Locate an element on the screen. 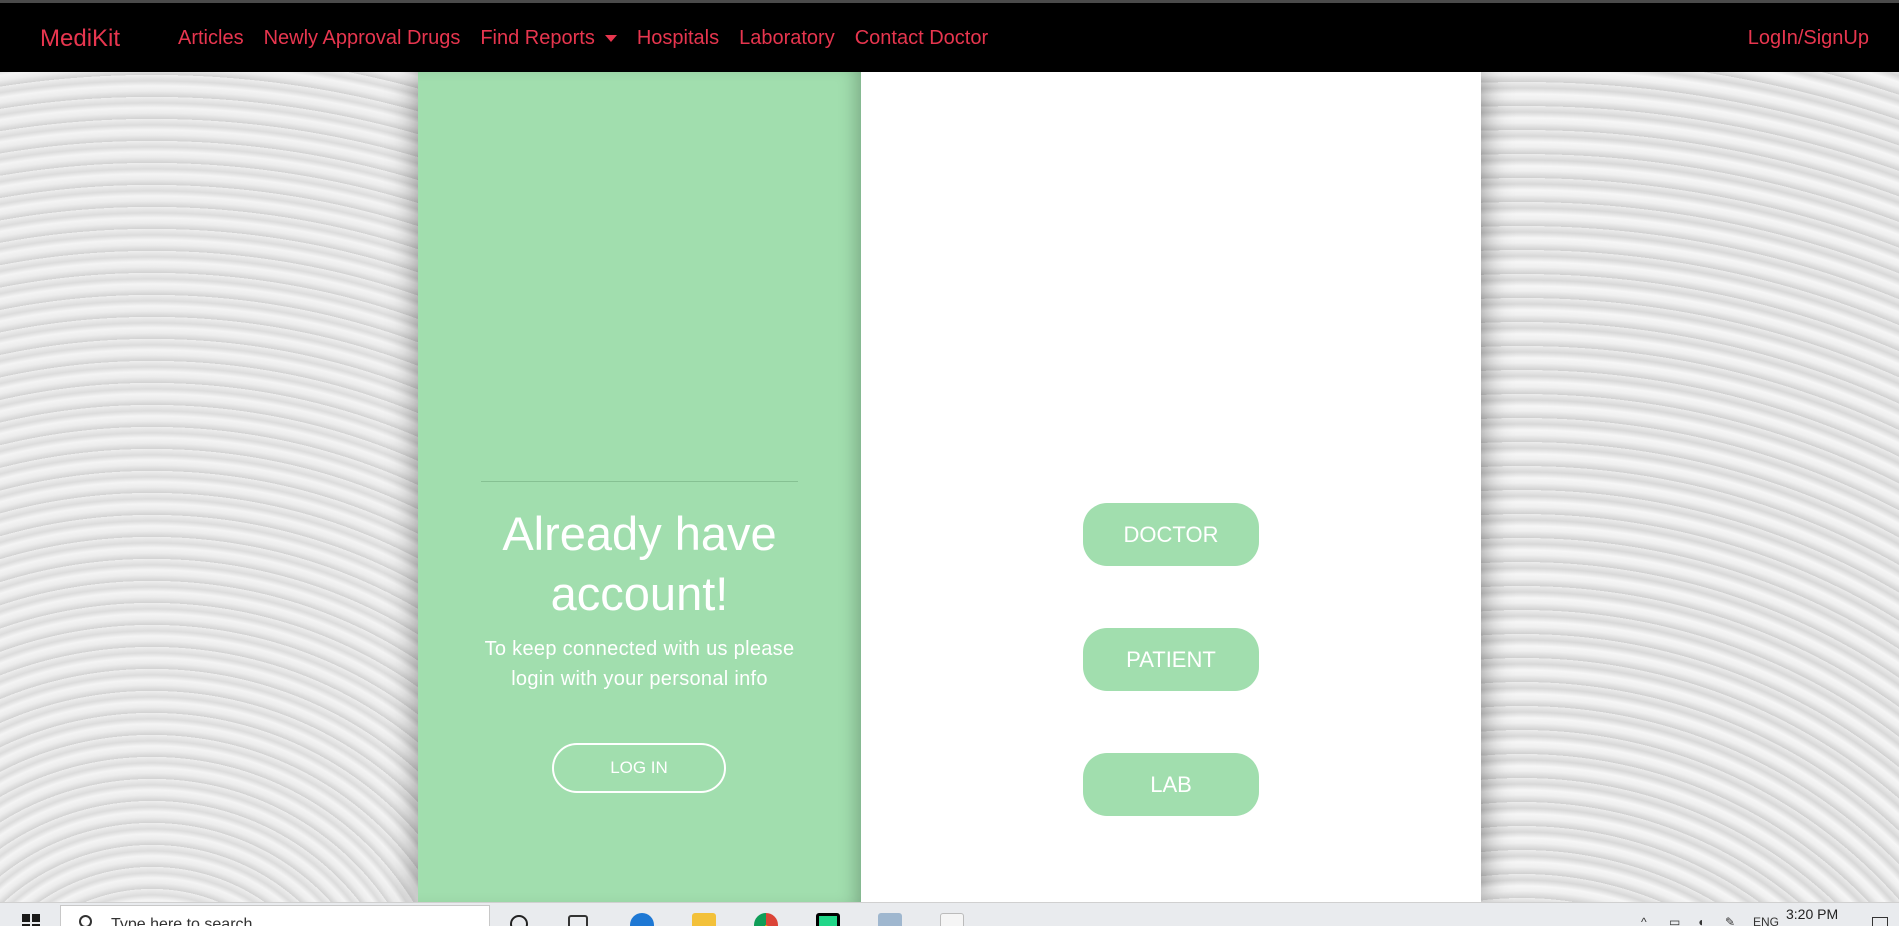 This screenshot has height=926, width=1899. login-signup-link: LogIn/SignUp is located at coordinates (1808, 38).